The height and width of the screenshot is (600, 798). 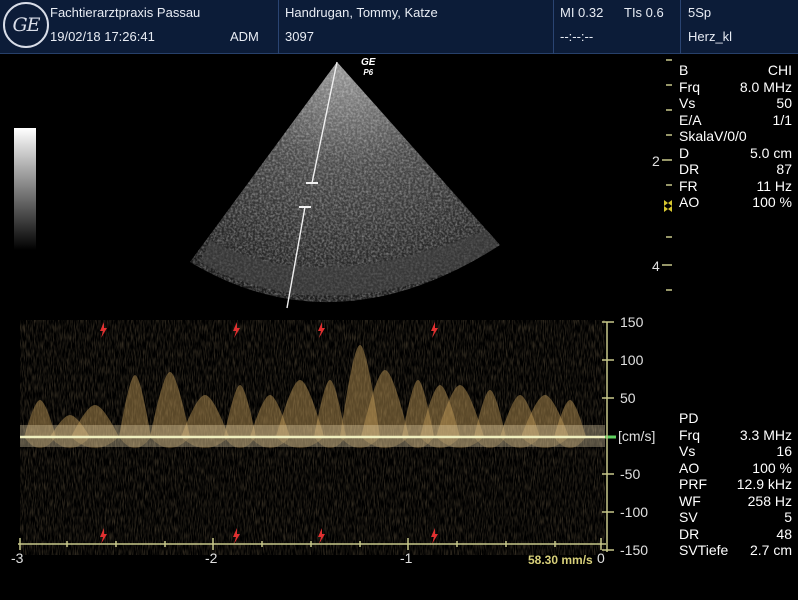 What do you see at coordinates (784, 103) in the screenshot?
I see `bmode_params-value-2: 50` at bounding box center [784, 103].